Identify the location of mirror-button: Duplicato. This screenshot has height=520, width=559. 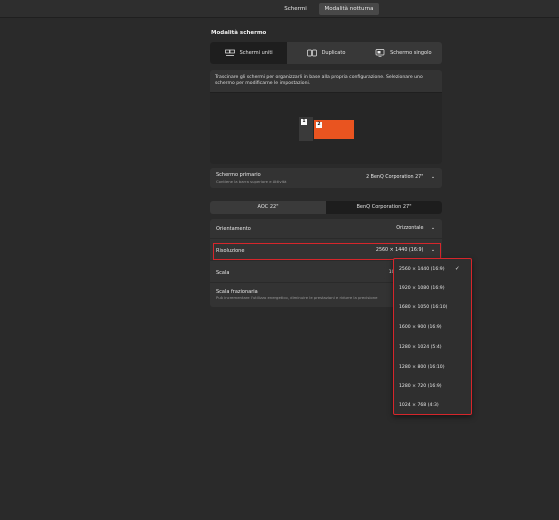
(325, 53).